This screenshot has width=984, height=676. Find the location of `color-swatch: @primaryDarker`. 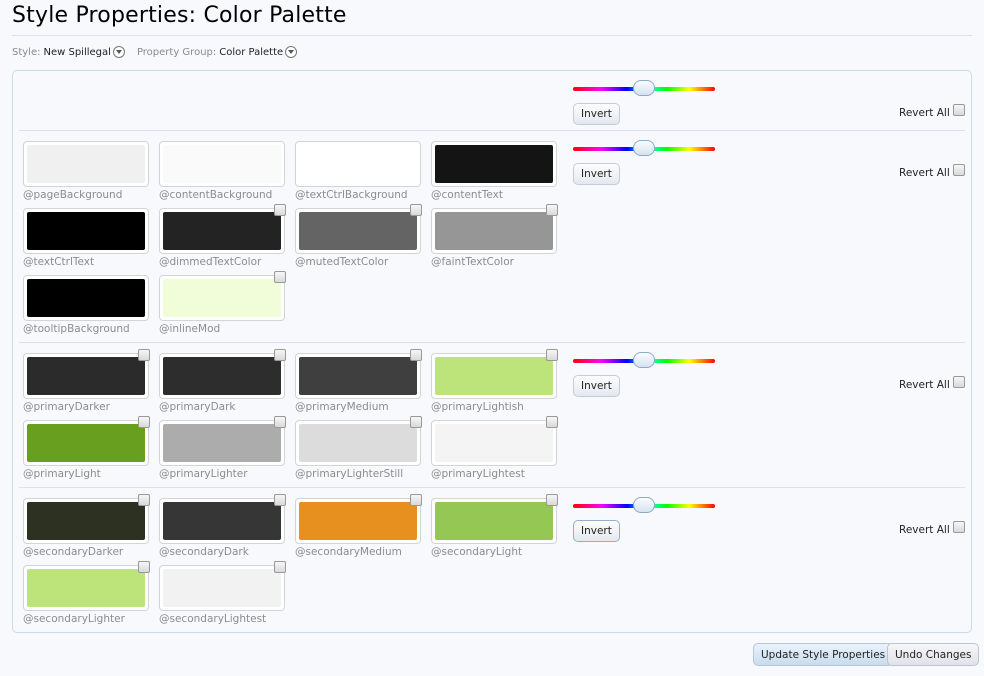

color-swatch: @primaryDarker is located at coordinates (86, 382).